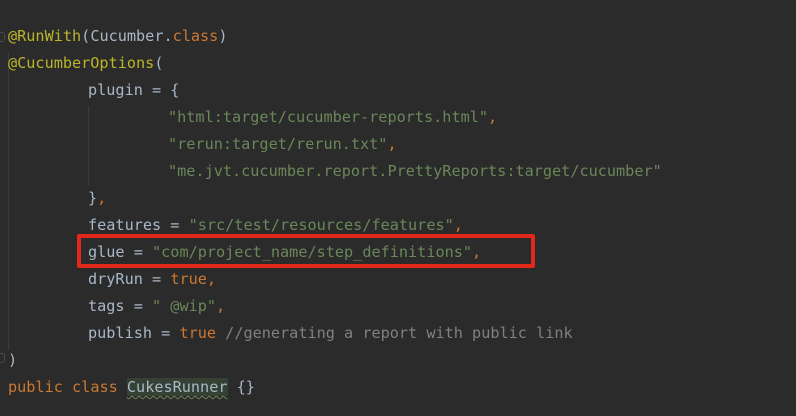  I want to click on plugin-option: plugin, so click(115, 90).